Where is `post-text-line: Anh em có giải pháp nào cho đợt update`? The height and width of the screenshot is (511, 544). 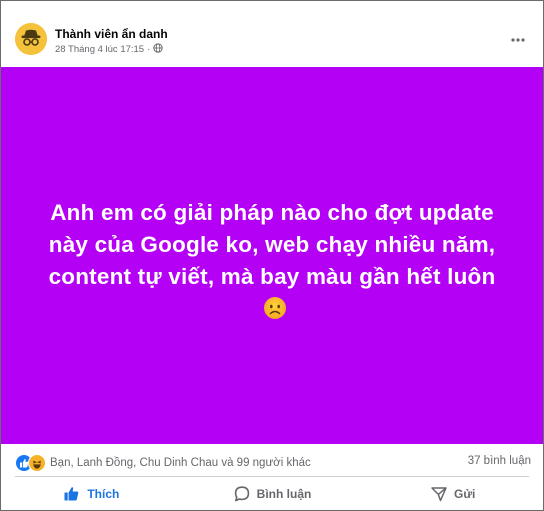 post-text-line: Anh em có giải pháp nào cho đợt update is located at coordinates (272, 212).